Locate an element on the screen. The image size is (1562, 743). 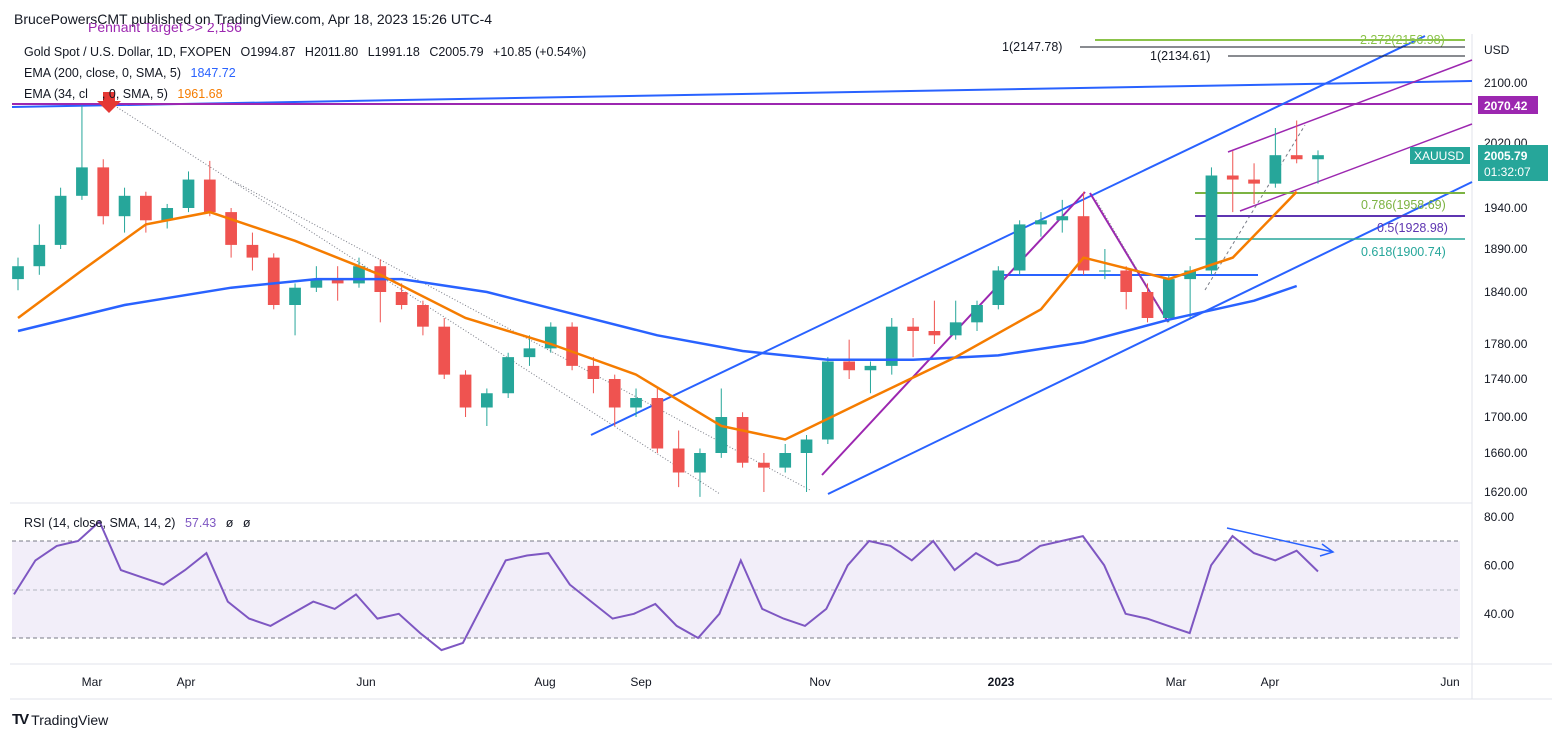
ema34-label-end: , 0, SMA, 5) is located at coordinates (134, 94).